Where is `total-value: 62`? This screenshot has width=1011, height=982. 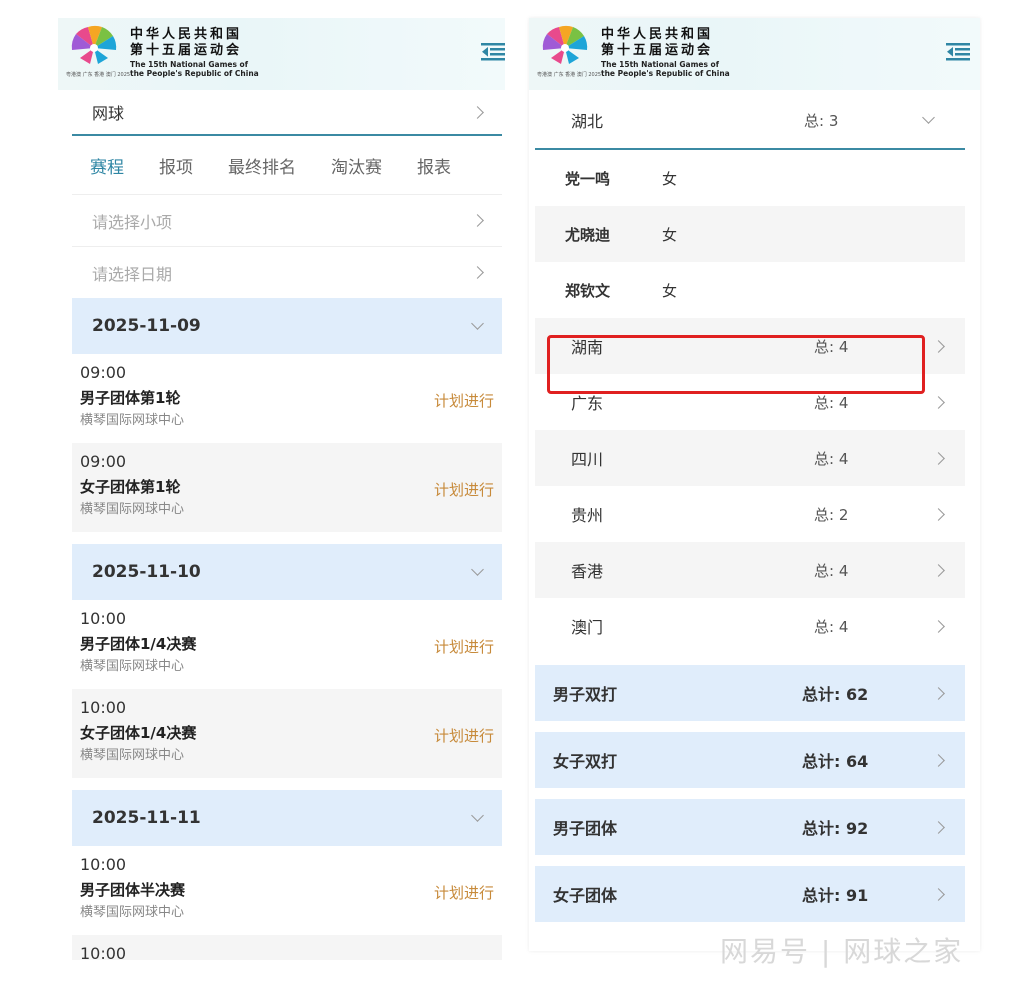
total-value: 62 is located at coordinates (857, 694).